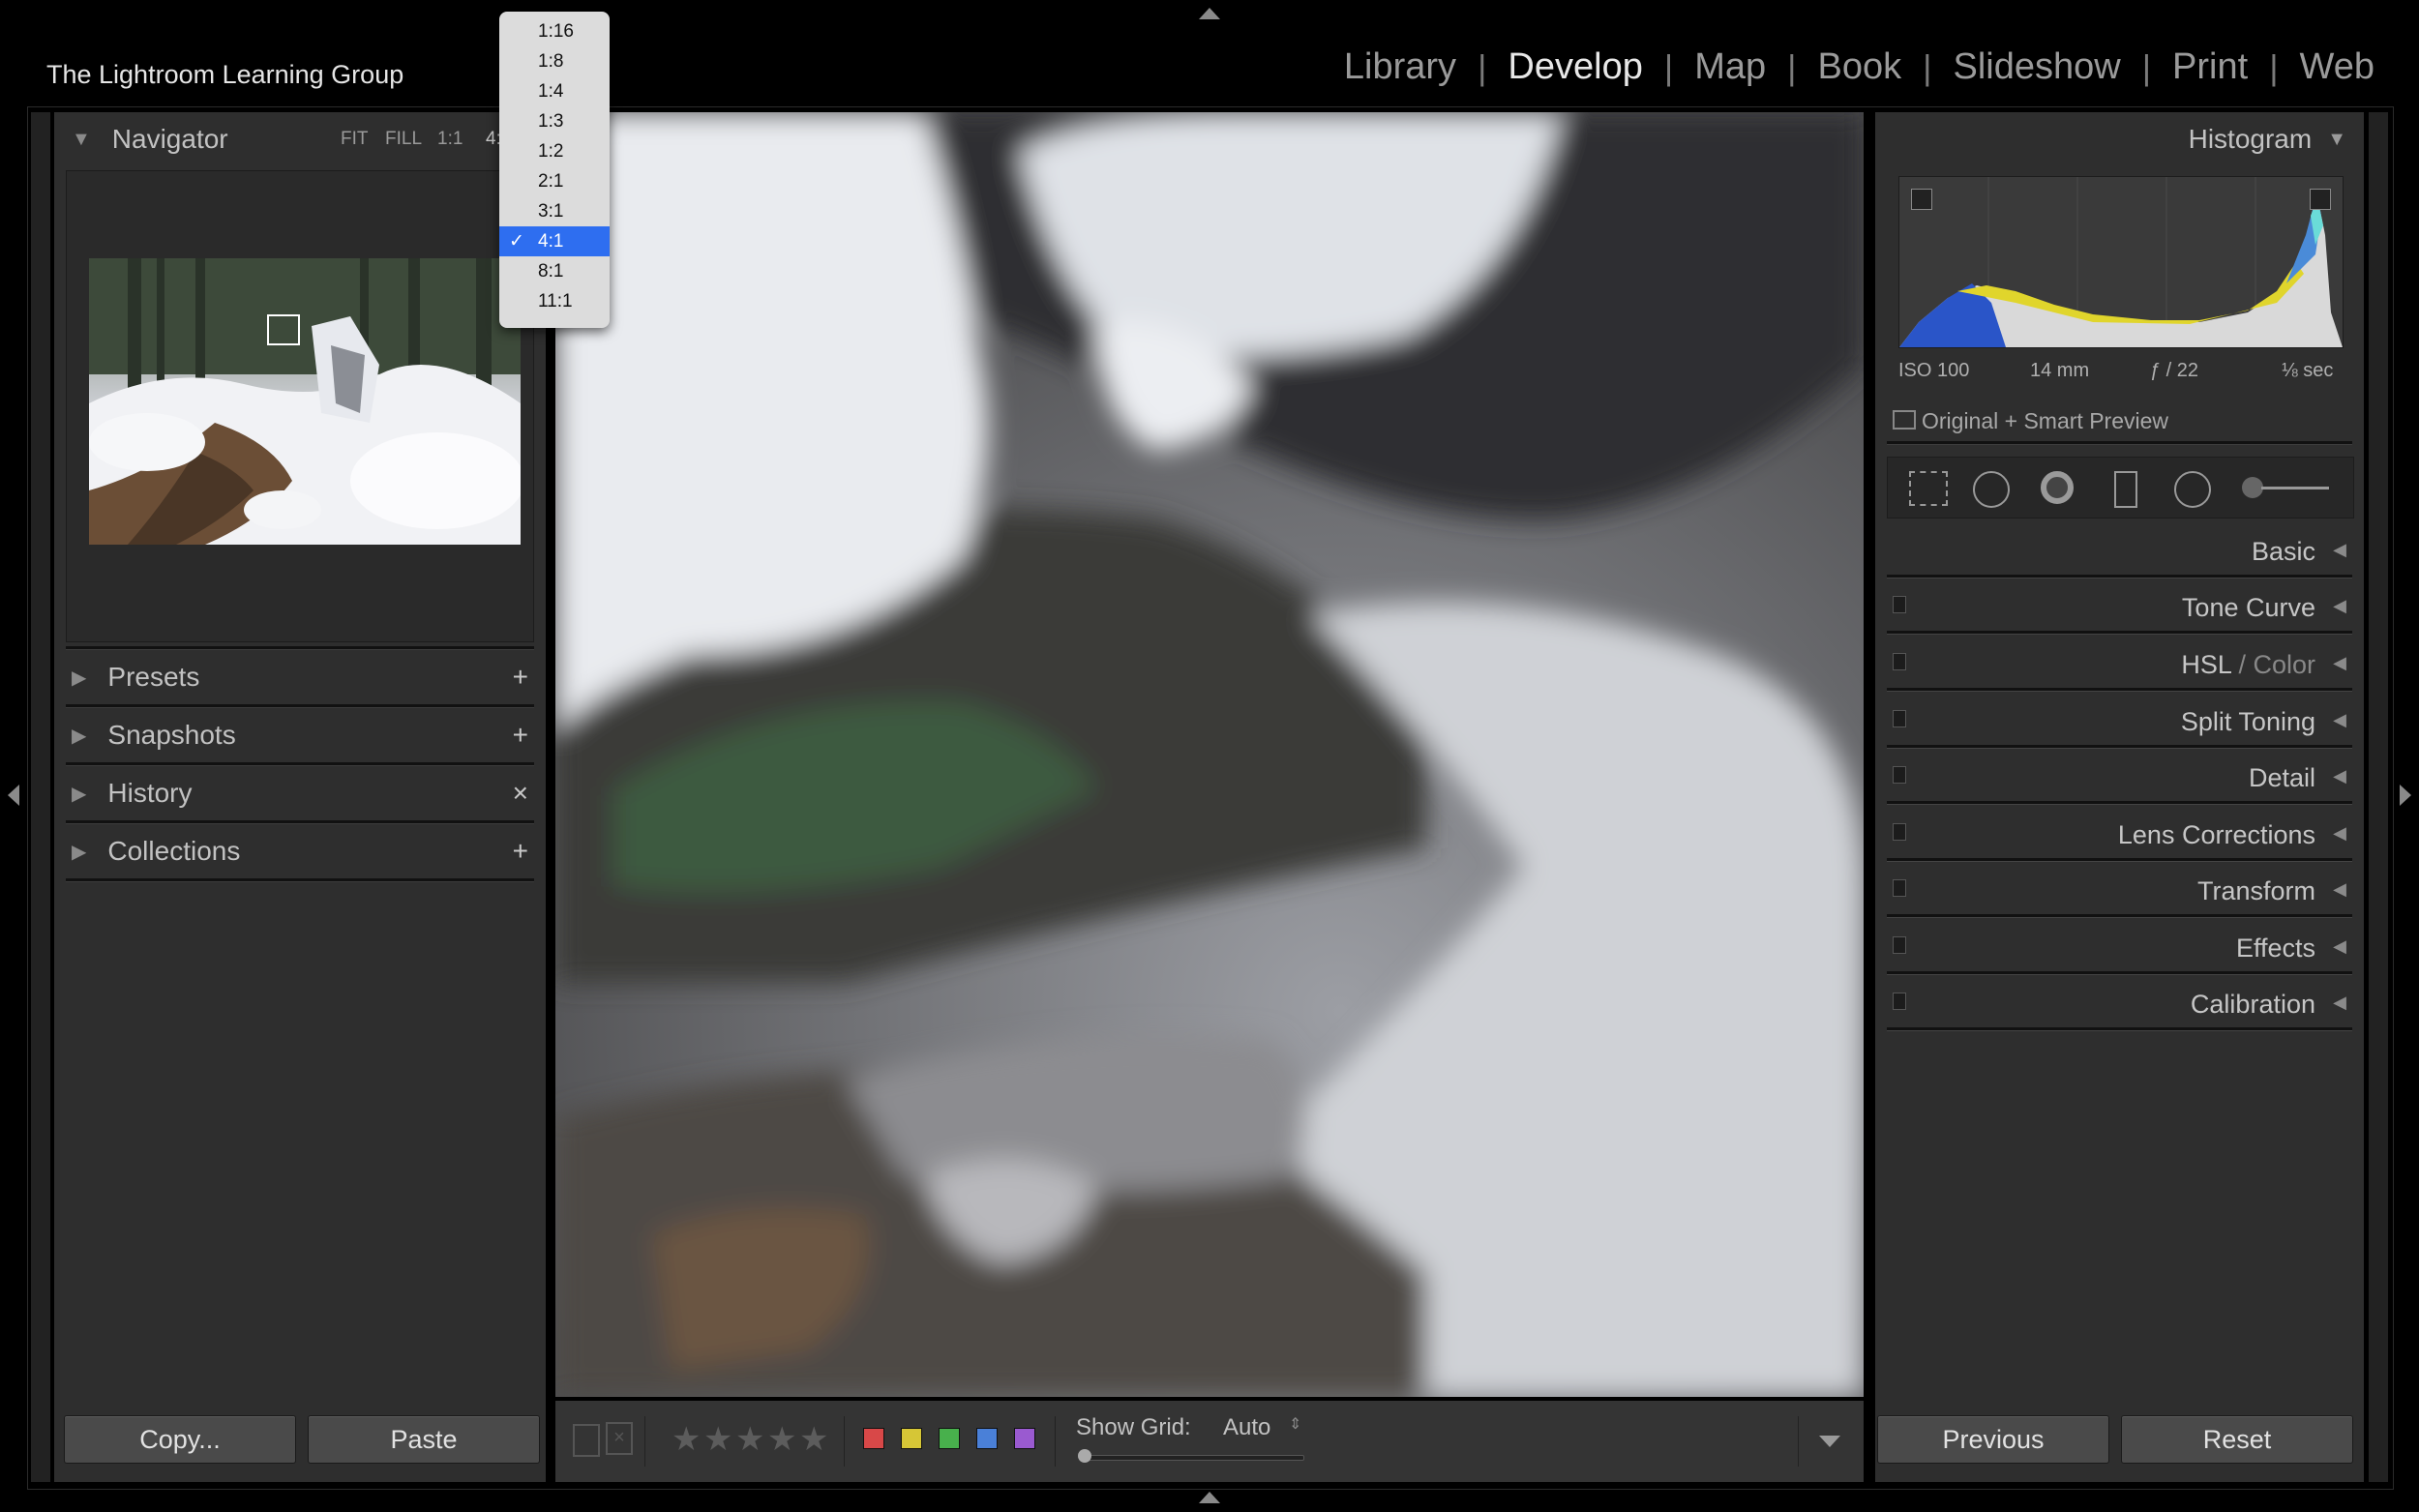 This screenshot has height=1512, width=2419. Describe the element at coordinates (1247, 1427) in the screenshot. I see `show-grid-select: Auto` at that location.